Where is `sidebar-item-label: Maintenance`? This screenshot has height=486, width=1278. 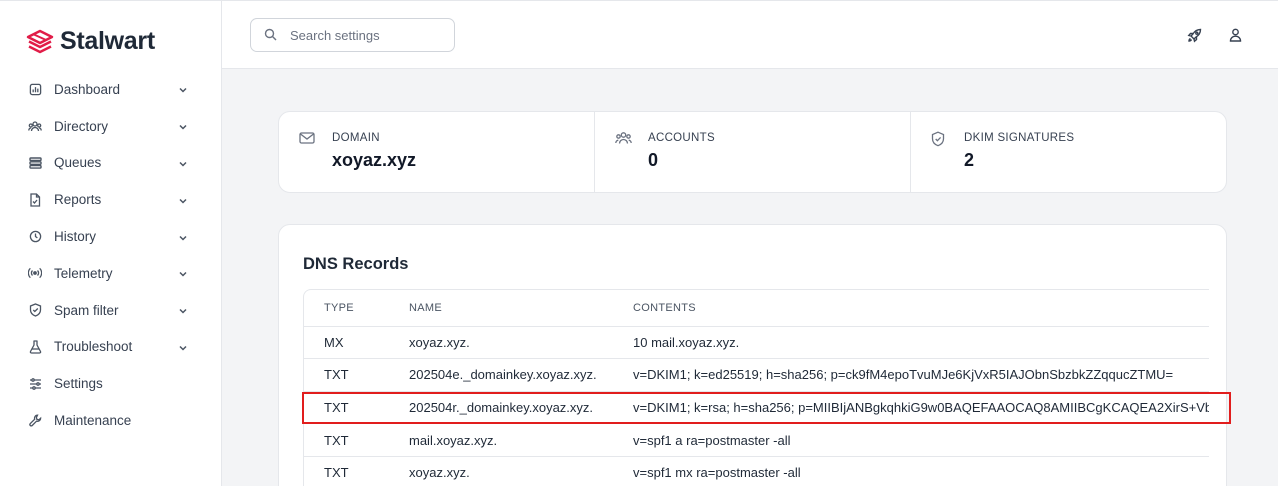 sidebar-item-label: Maintenance is located at coordinates (93, 421).